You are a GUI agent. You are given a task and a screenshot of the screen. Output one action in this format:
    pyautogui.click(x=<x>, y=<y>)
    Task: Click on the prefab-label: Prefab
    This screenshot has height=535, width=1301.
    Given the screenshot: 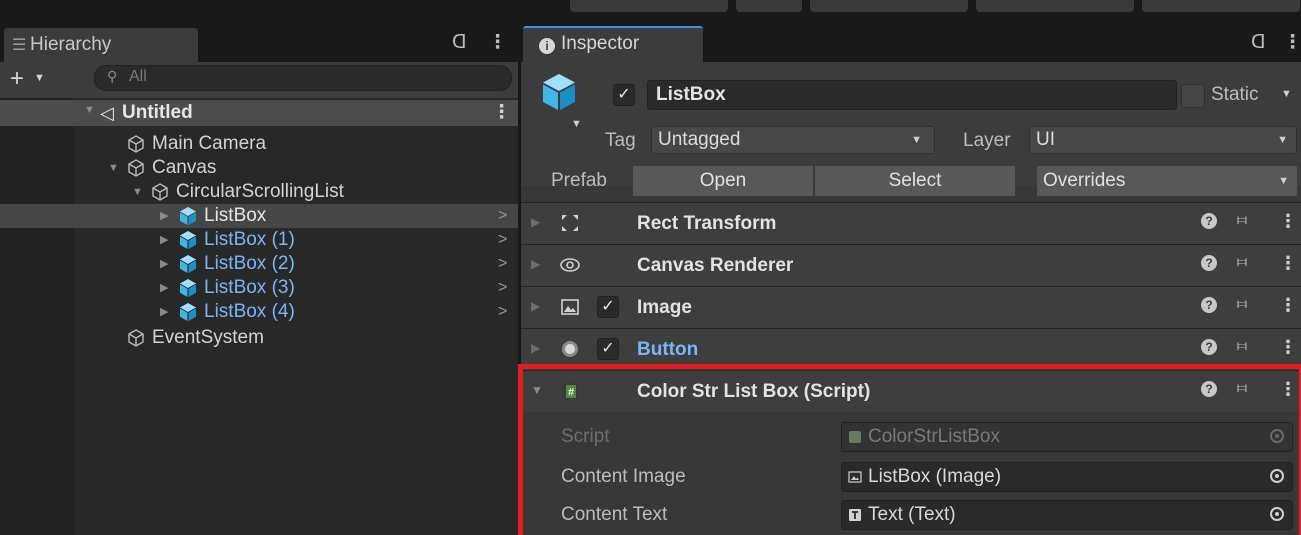 What is the action you would take?
    pyautogui.click(x=579, y=180)
    